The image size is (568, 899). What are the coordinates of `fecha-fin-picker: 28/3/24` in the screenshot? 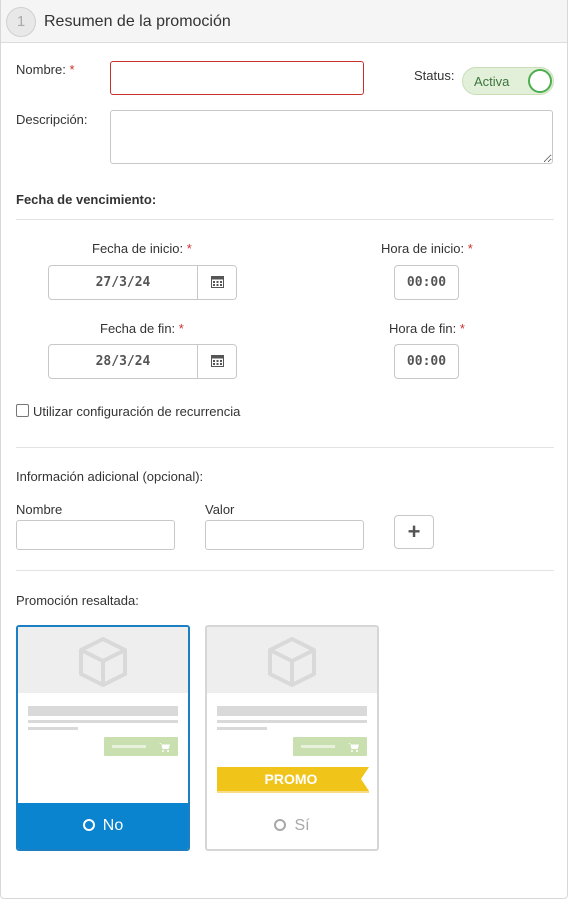 It's located at (142, 361).